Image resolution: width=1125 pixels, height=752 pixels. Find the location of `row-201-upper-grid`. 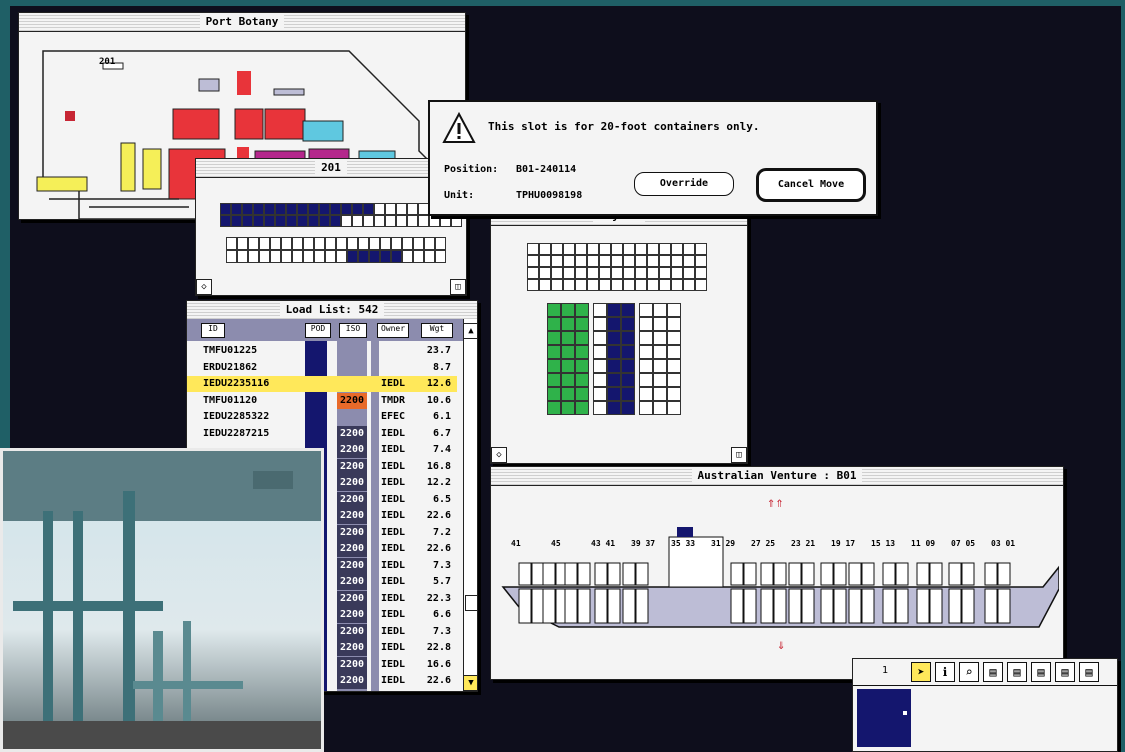

row-201-upper-grid is located at coordinates (341, 215).